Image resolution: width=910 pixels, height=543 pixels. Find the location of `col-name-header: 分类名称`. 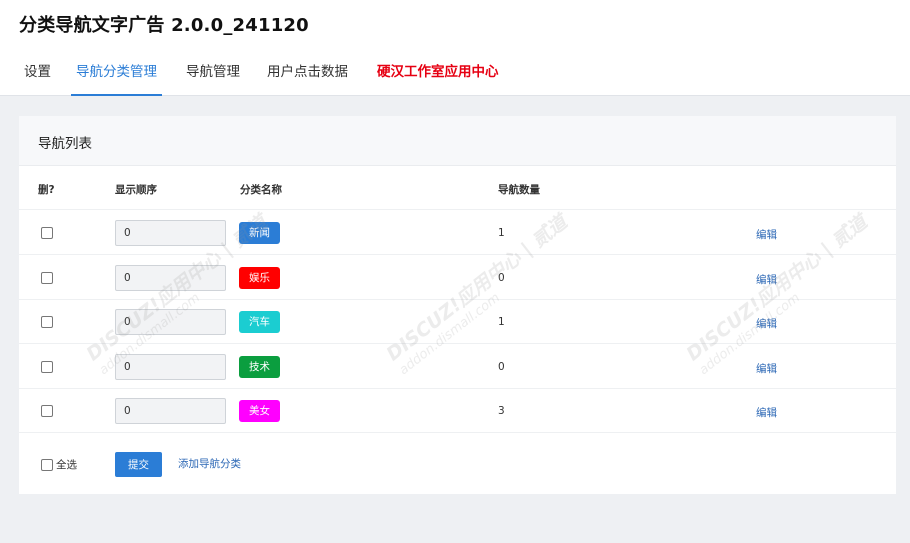

col-name-header: 分类名称 is located at coordinates (261, 190).